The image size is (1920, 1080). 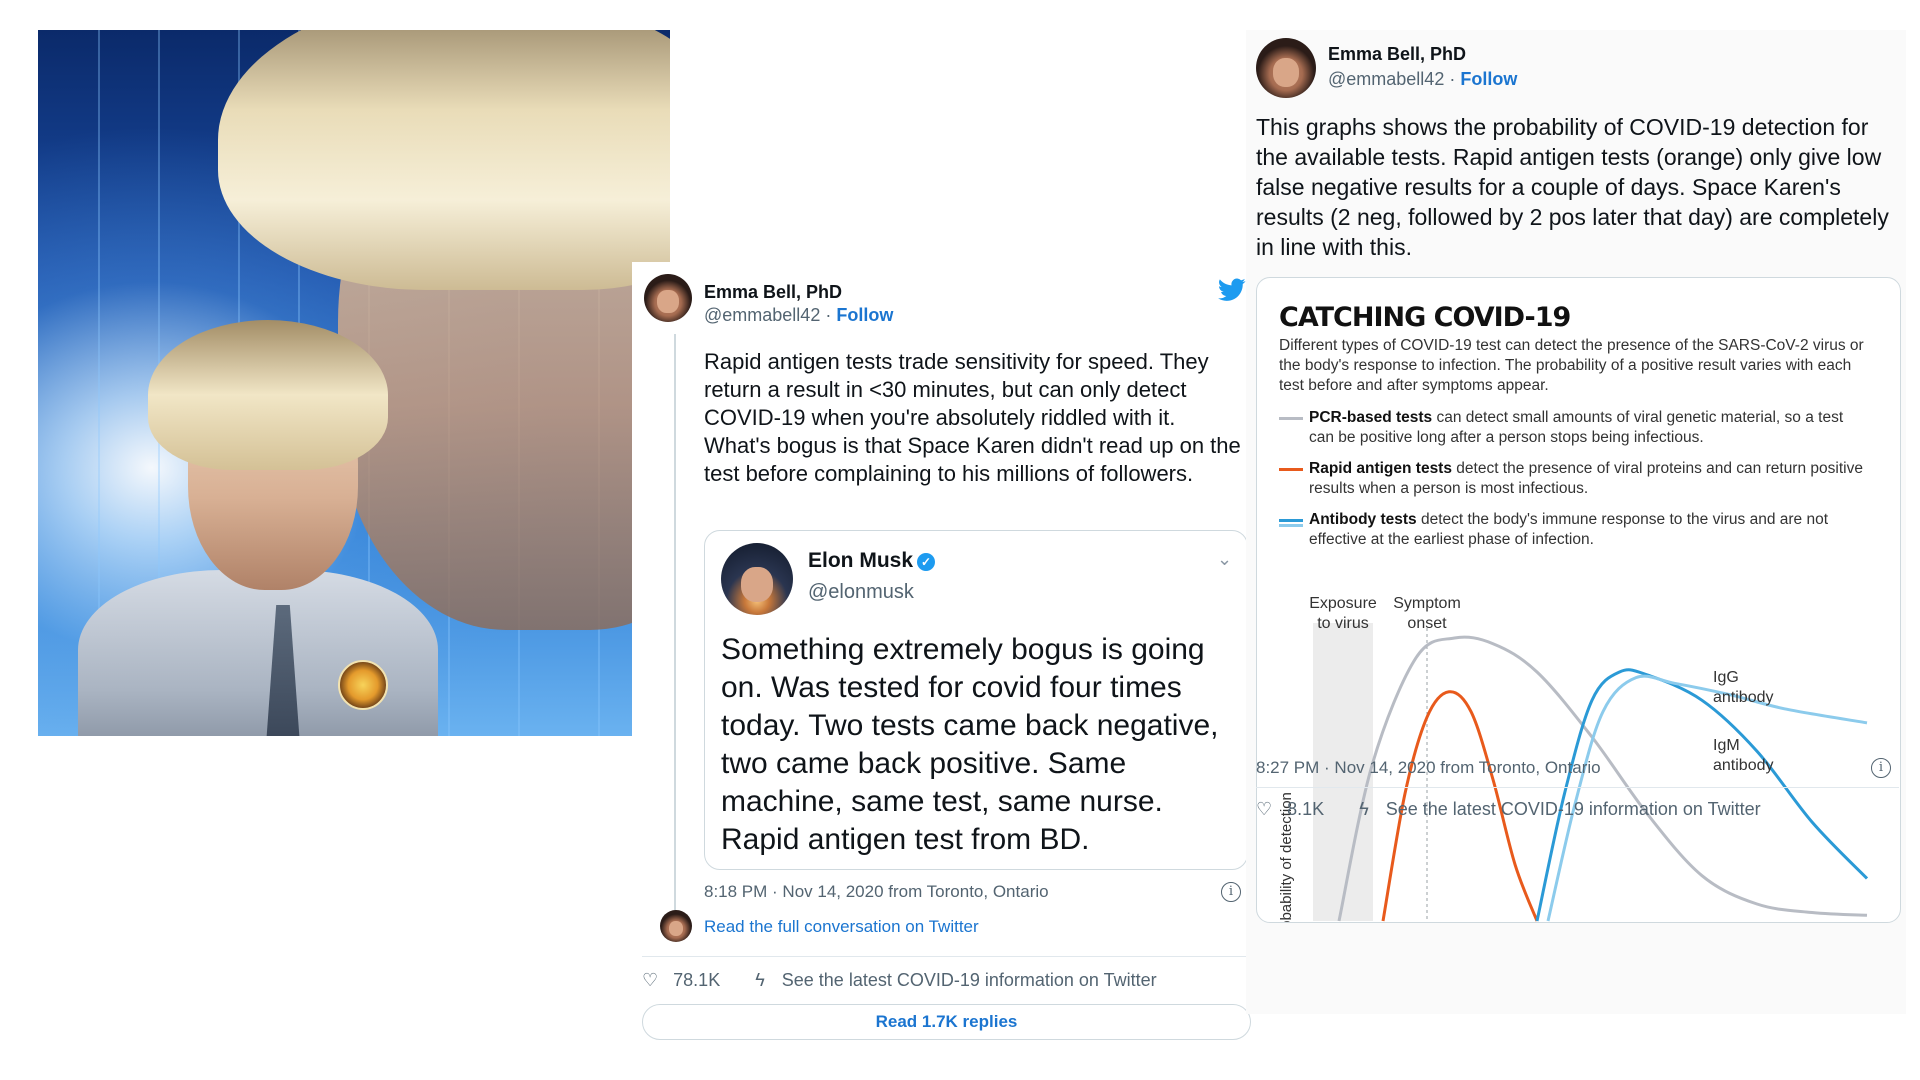 I want to click on igg-label-2: antibody, so click(x=1743, y=697).